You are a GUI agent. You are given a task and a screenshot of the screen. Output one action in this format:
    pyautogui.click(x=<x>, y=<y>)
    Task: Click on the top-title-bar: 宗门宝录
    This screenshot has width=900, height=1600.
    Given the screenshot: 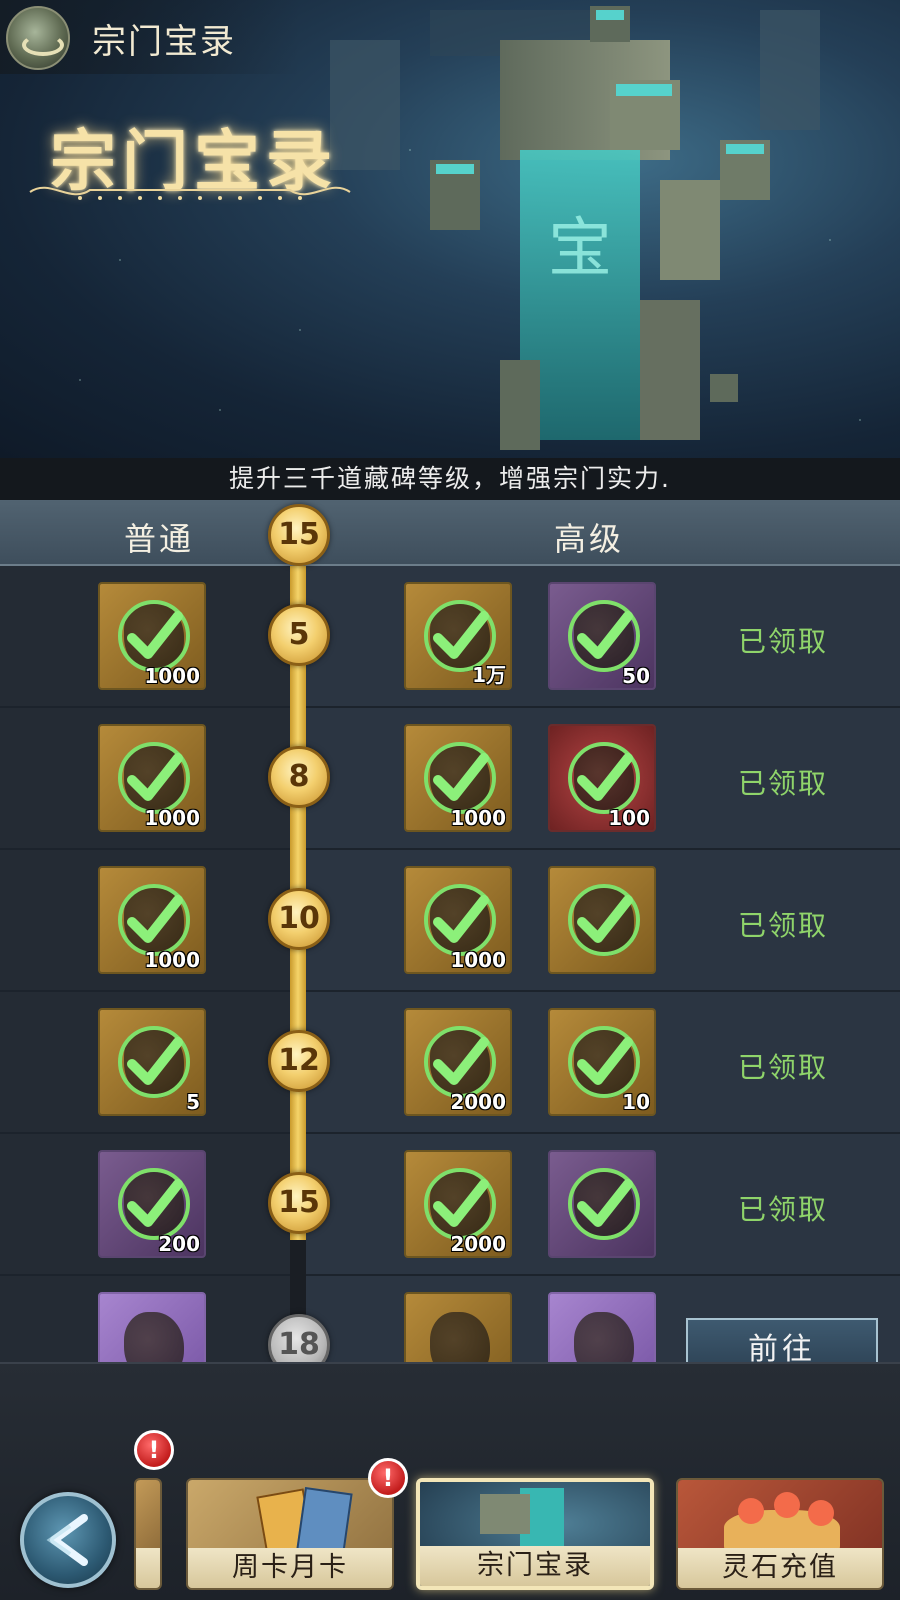 What is the action you would take?
    pyautogui.click(x=150, y=37)
    